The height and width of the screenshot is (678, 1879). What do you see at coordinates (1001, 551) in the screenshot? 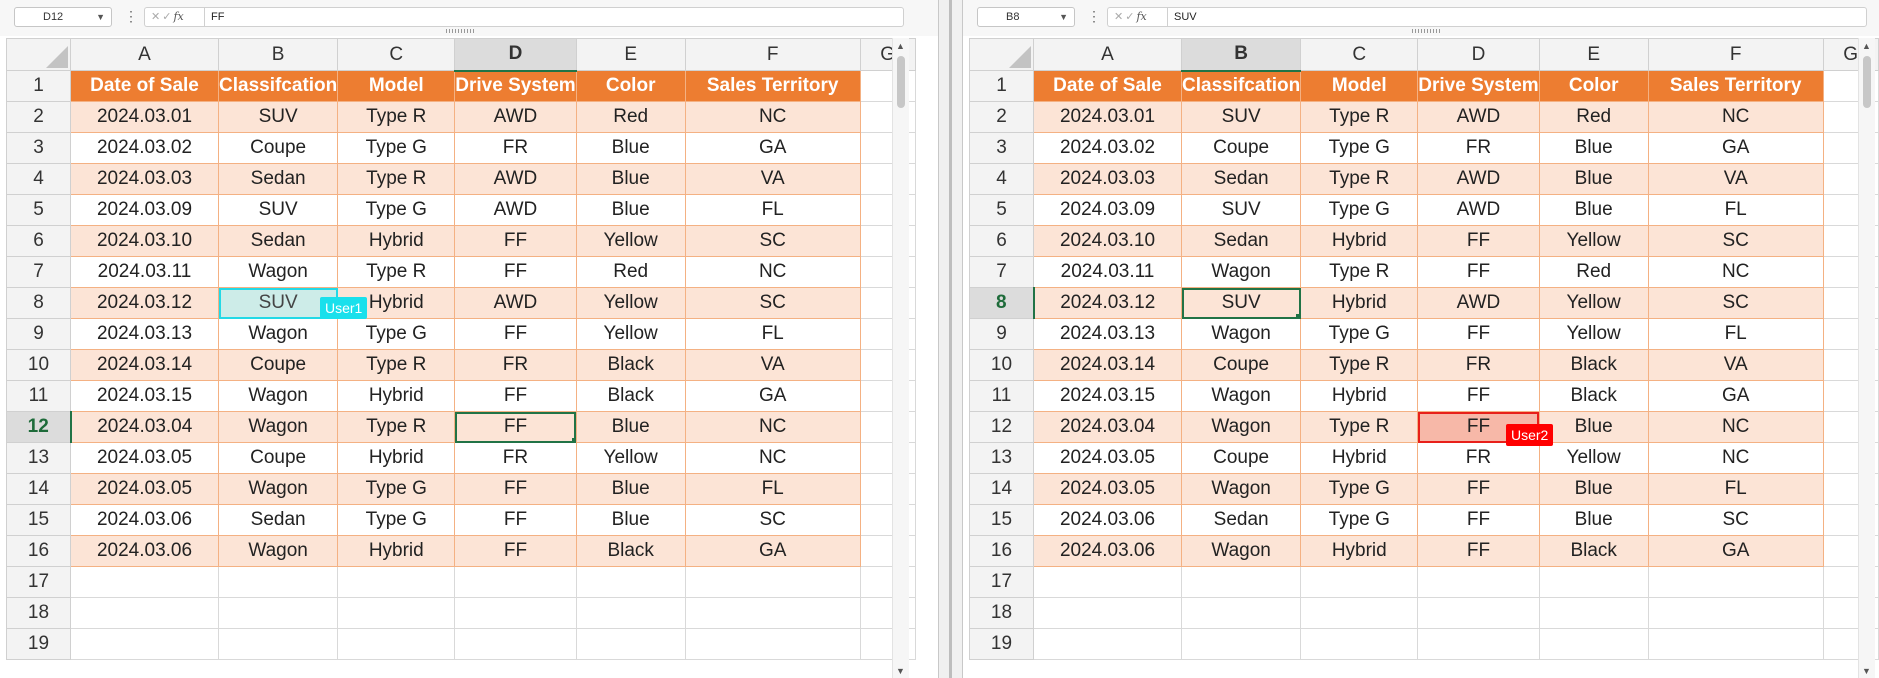
I see `row-header: 16` at bounding box center [1001, 551].